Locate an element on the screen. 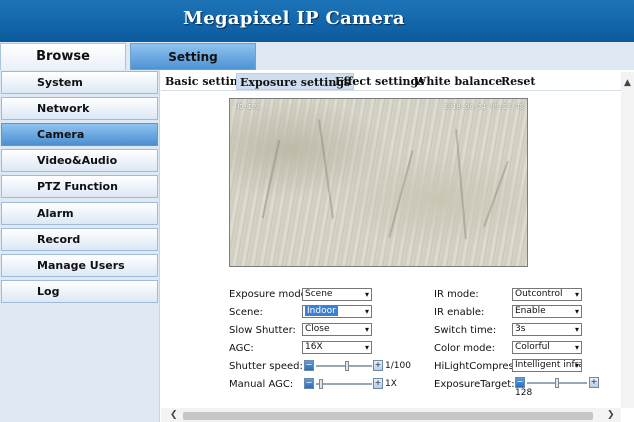 This screenshot has width=634, height=422. ir-enable-value: Enable is located at coordinates (530, 311).